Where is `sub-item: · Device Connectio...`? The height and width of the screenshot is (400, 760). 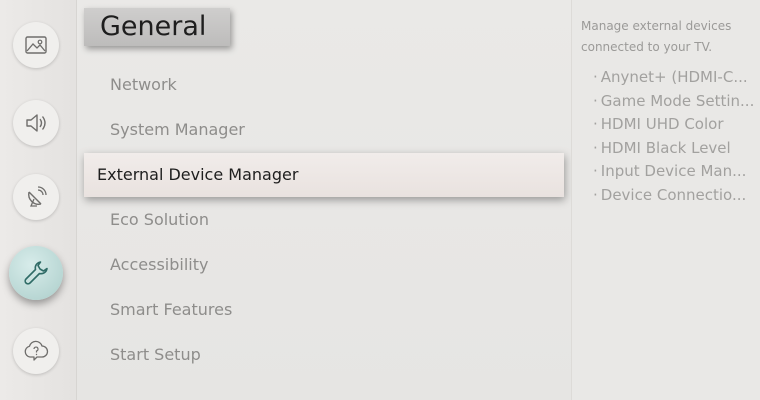
sub-item: · Device Connectio... is located at coordinates (670, 195).